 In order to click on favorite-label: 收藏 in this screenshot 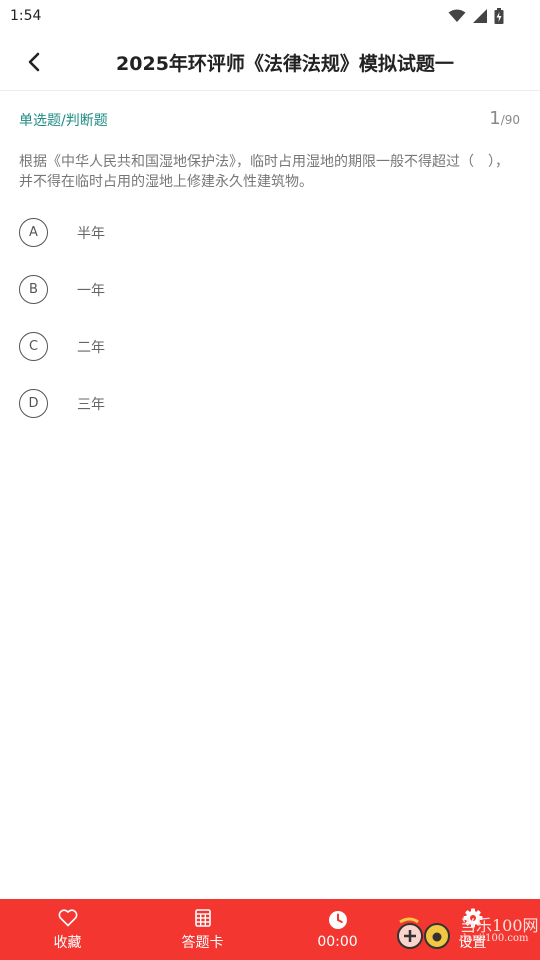, I will do `click(67, 942)`.